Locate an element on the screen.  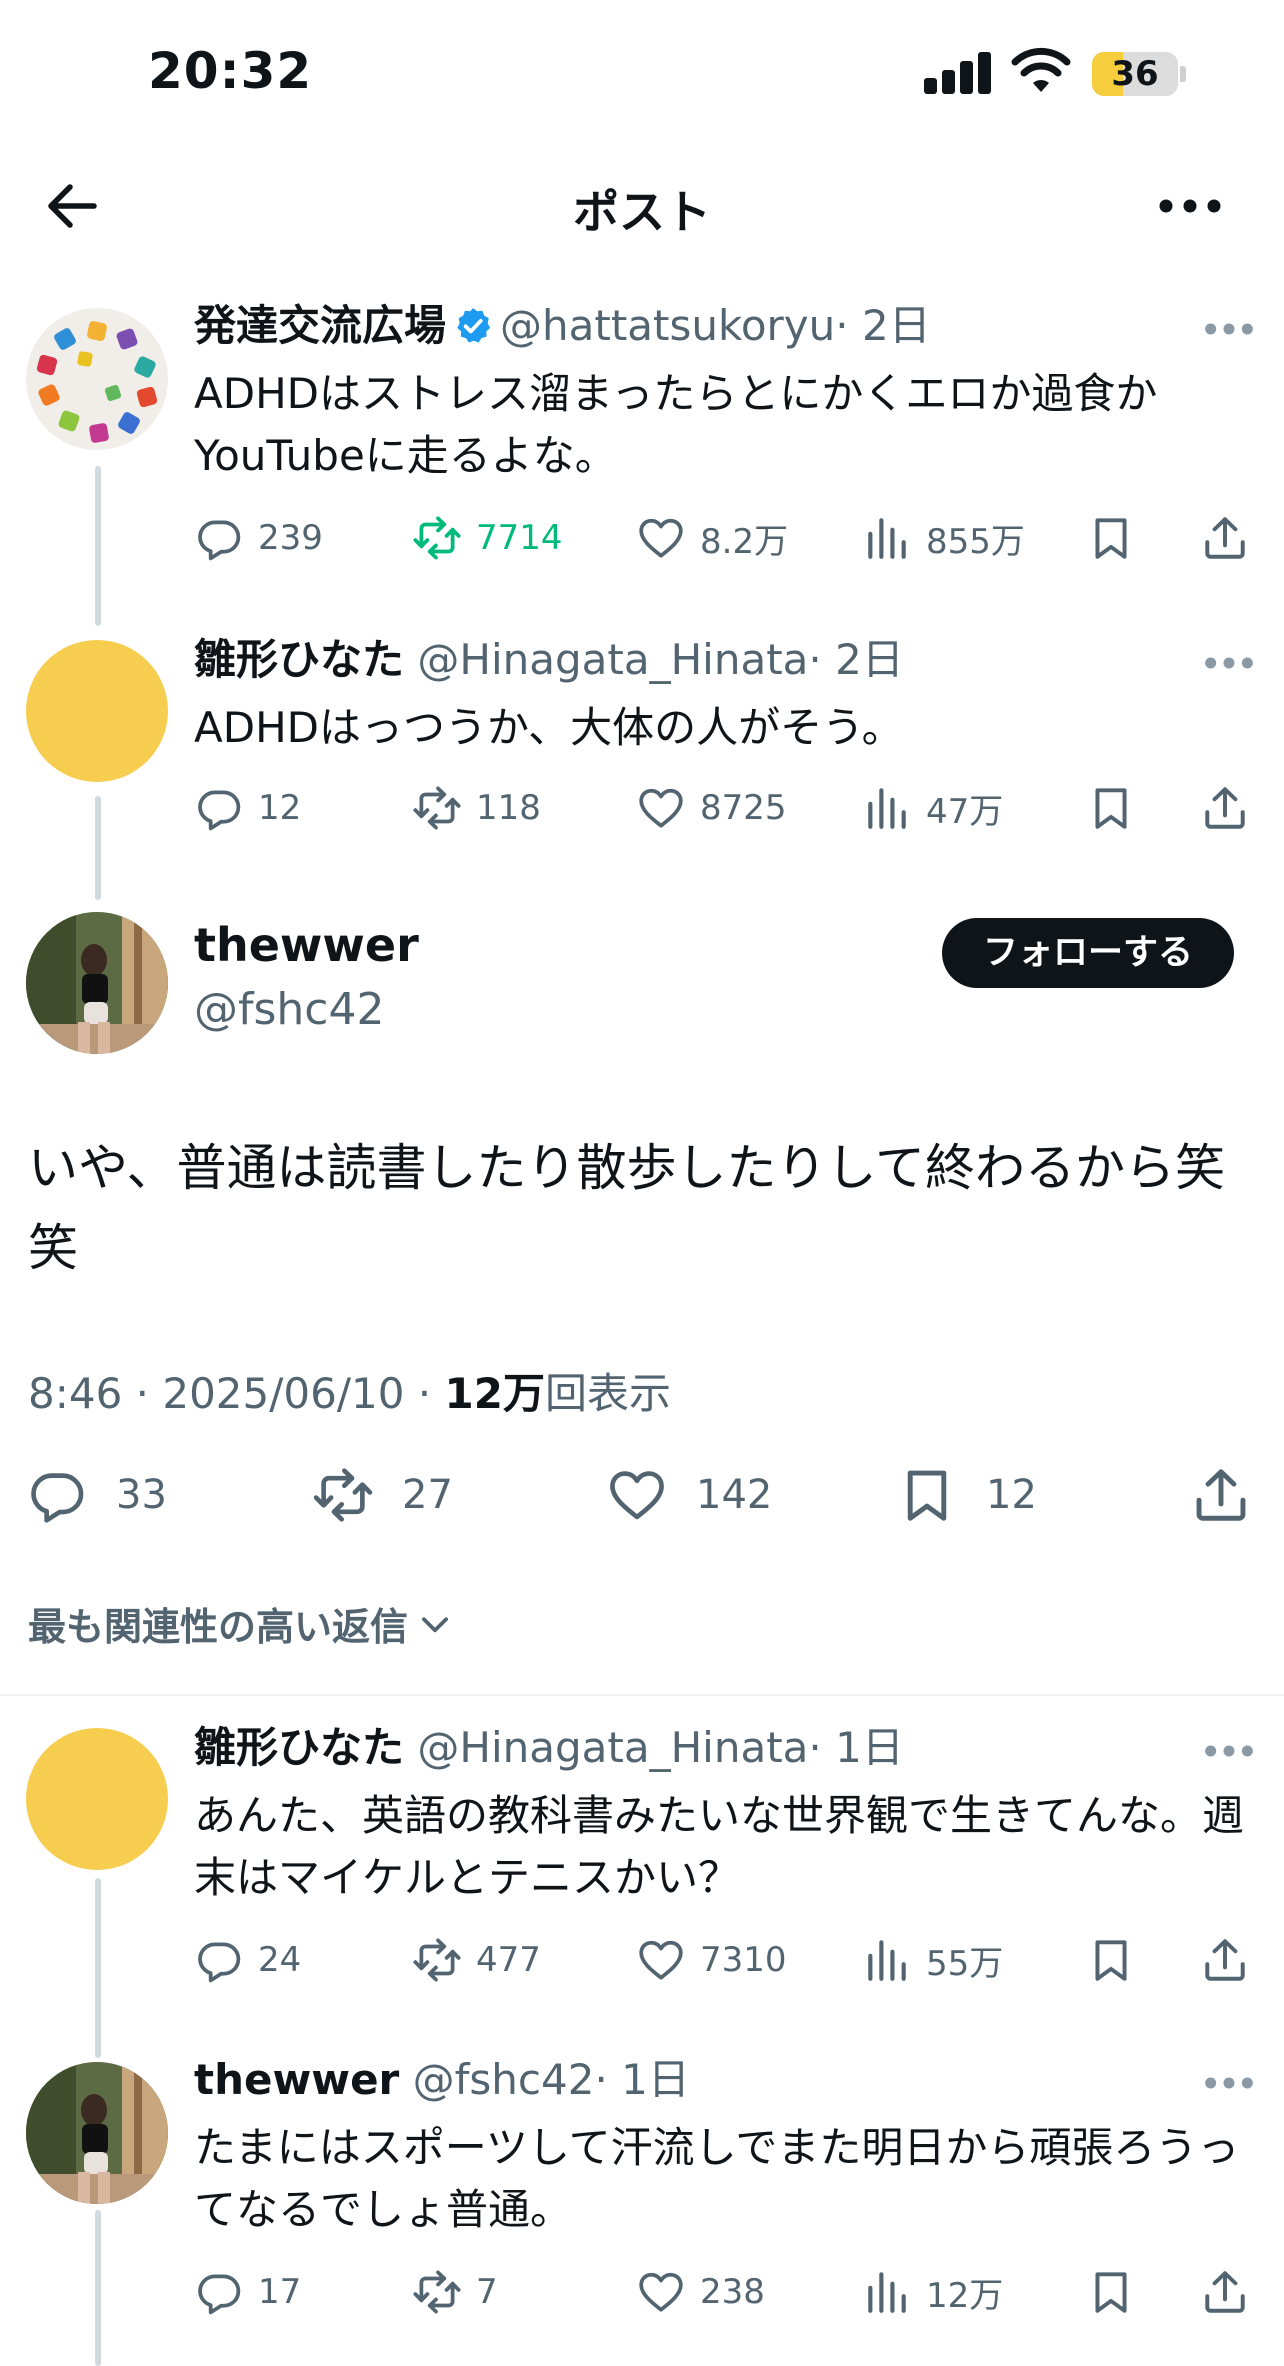
like-count: 7310 is located at coordinates (743, 1960).